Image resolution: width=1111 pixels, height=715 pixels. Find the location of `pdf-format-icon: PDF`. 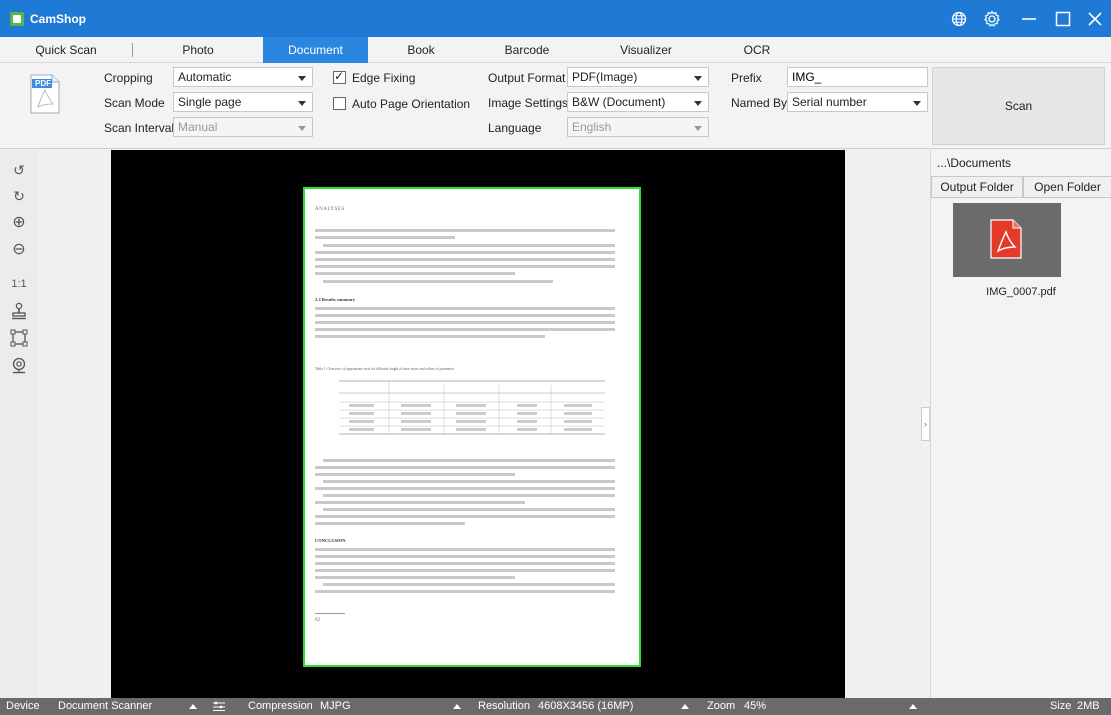

pdf-format-icon: PDF is located at coordinates (45, 94).